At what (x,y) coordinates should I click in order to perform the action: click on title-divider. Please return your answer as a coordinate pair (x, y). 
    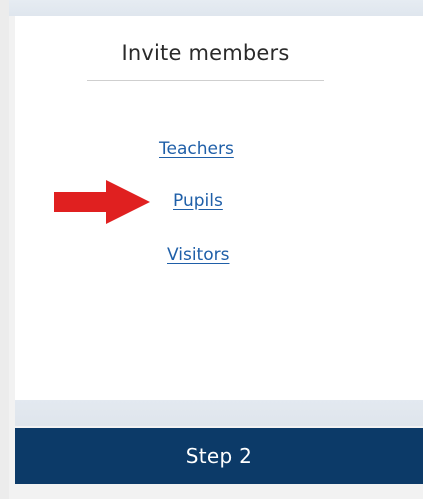
    Looking at the image, I should click on (205, 80).